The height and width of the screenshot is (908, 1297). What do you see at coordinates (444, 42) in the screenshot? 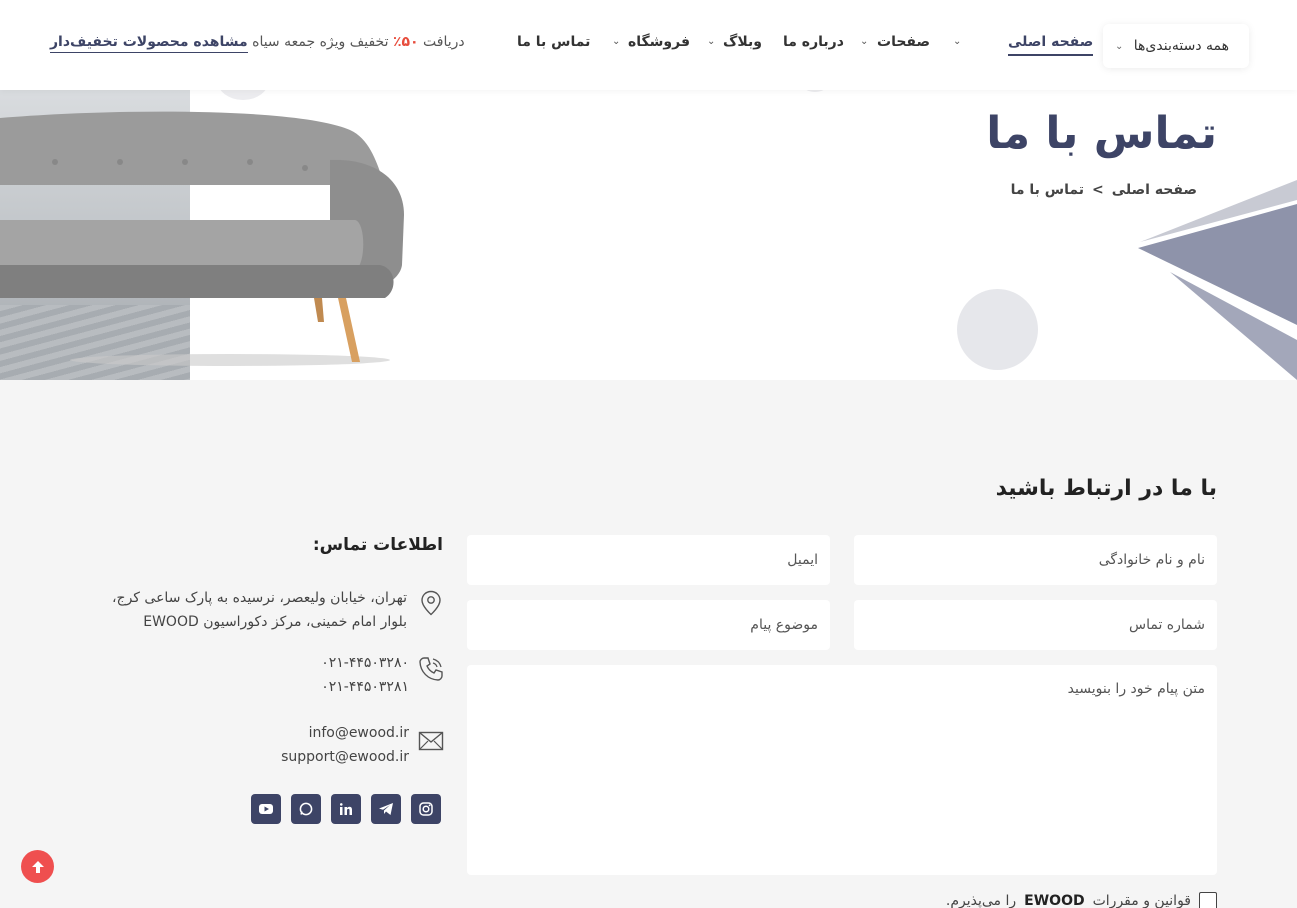
I see `promo-prefix: دریافت` at bounding box center [444, 42].